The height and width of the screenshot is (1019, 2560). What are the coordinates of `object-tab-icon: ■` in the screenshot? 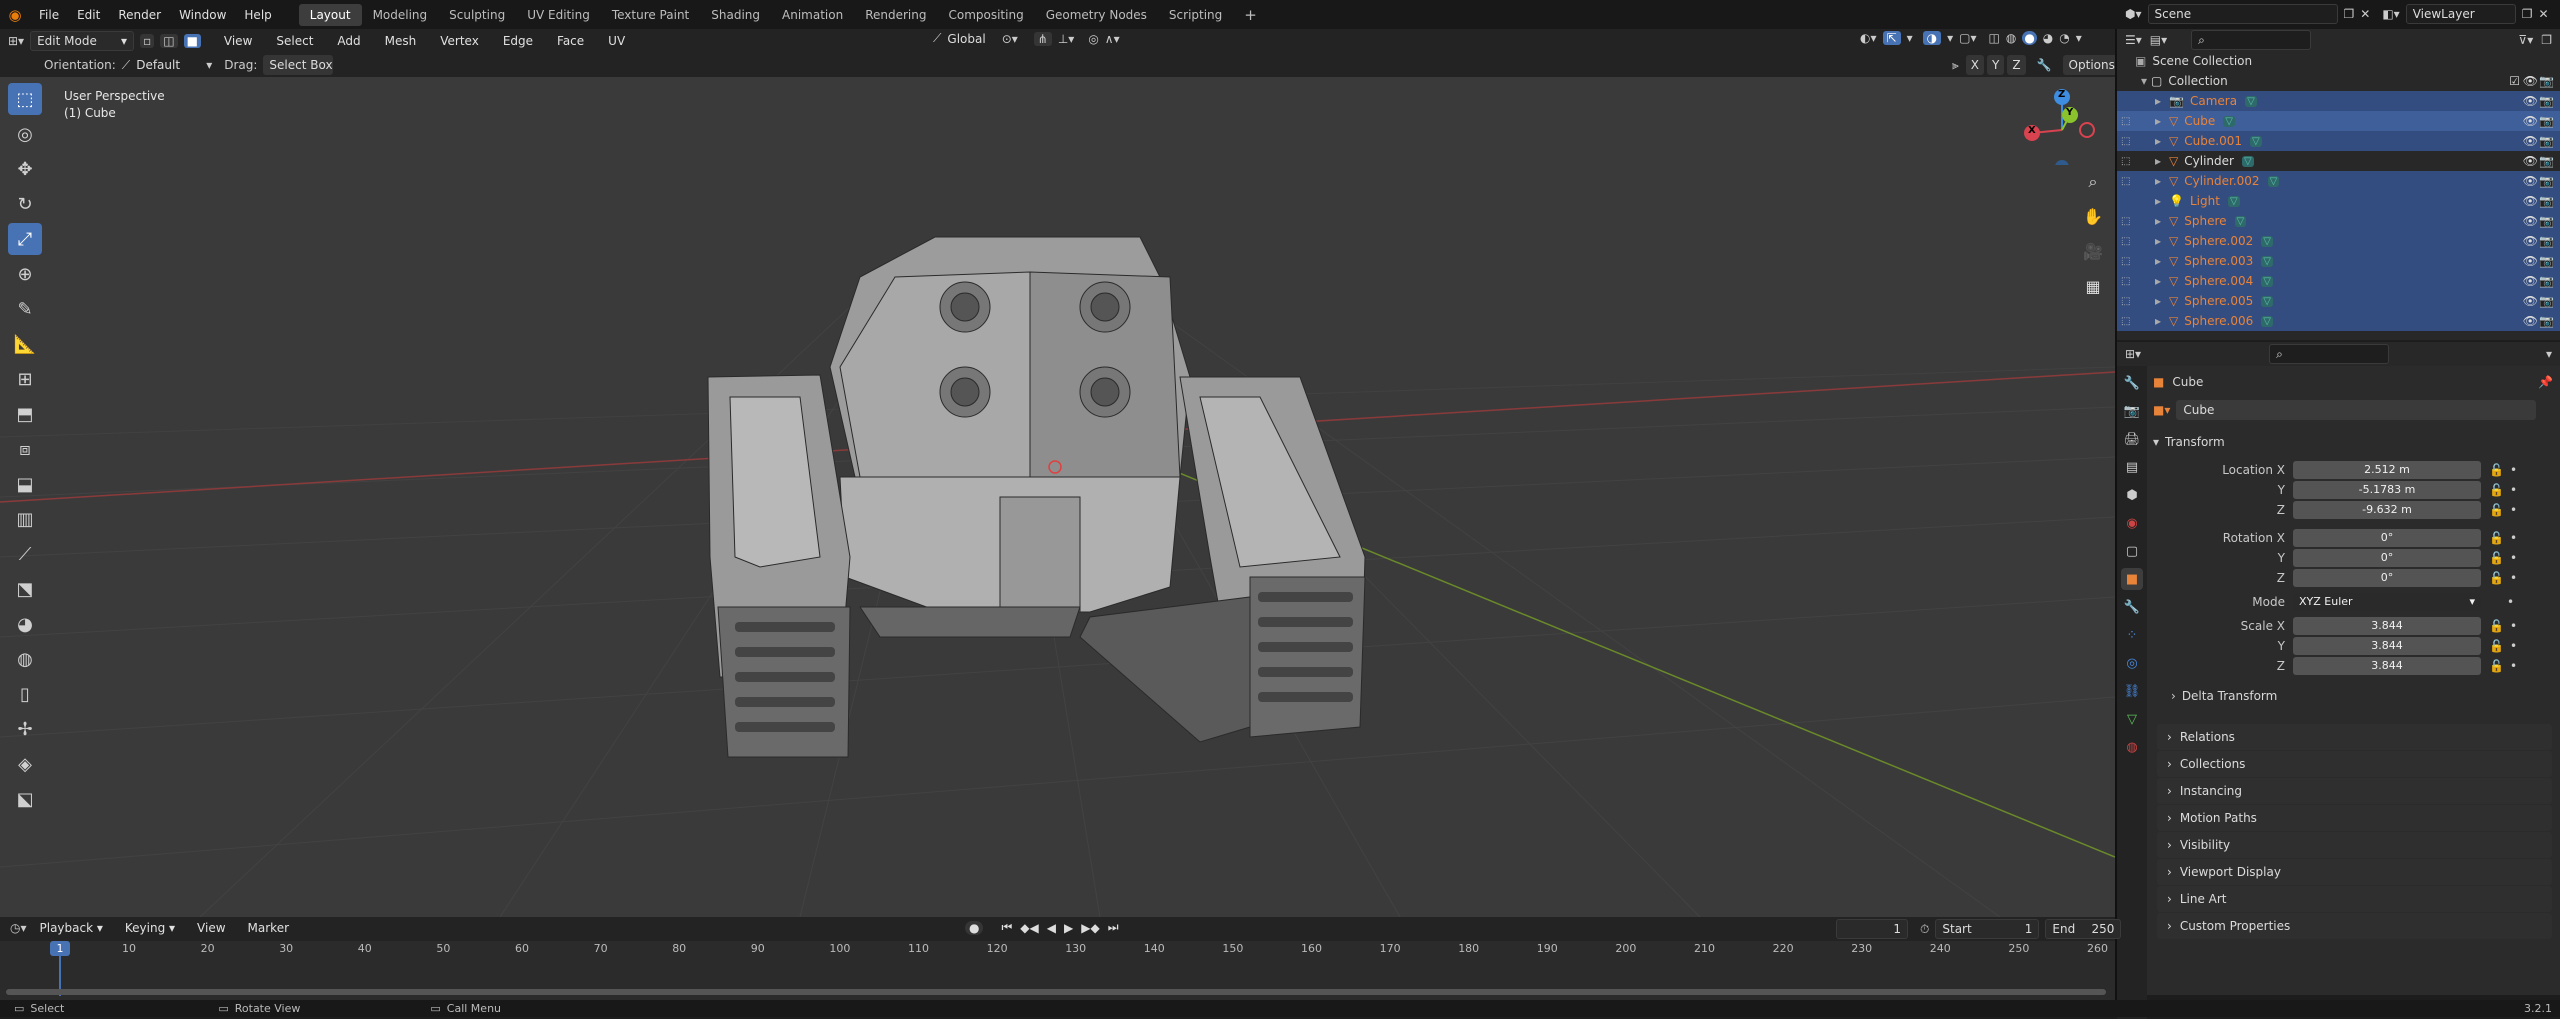 It's located at (2132, 579).